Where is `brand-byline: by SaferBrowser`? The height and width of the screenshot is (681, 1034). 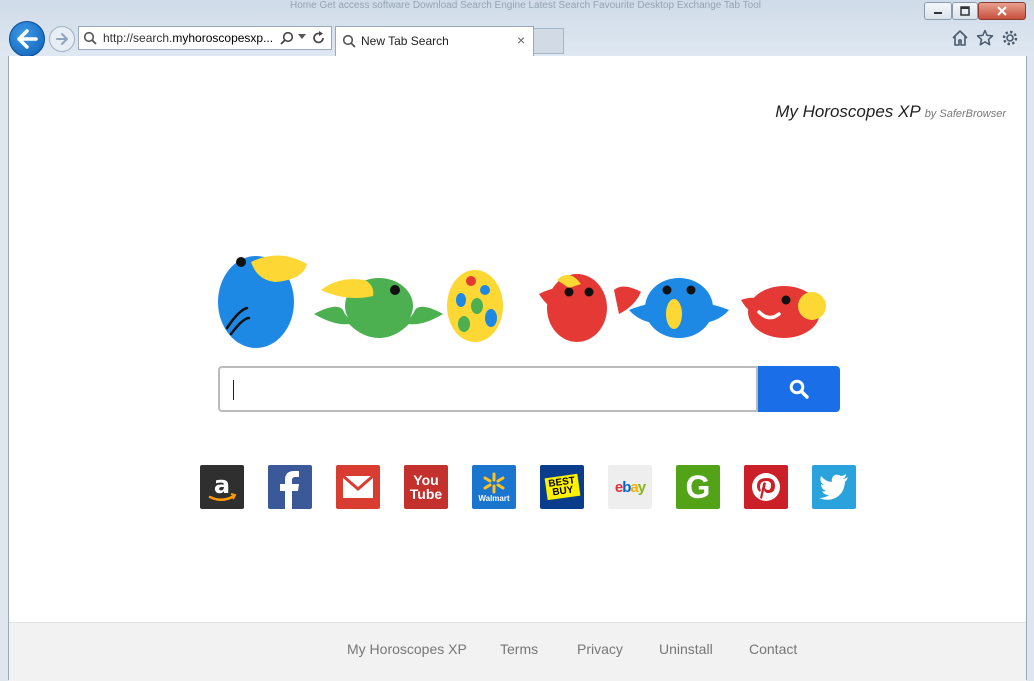
brand-byline: by SaferBrowser is located at coordinates (965, 114).